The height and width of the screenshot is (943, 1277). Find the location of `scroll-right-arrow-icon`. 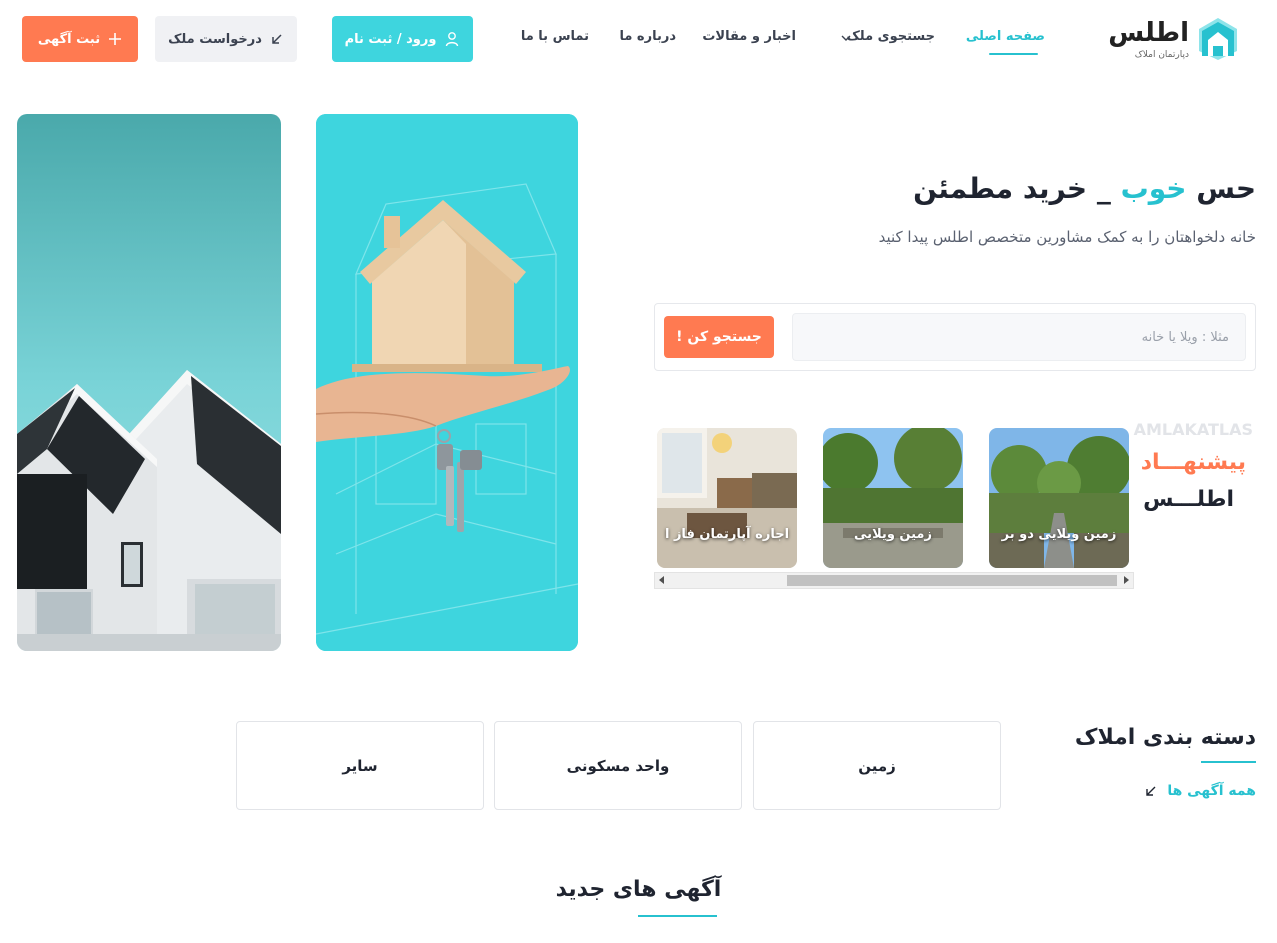

scroll-right-arrow-icon is located at coordinates (1126, 580).